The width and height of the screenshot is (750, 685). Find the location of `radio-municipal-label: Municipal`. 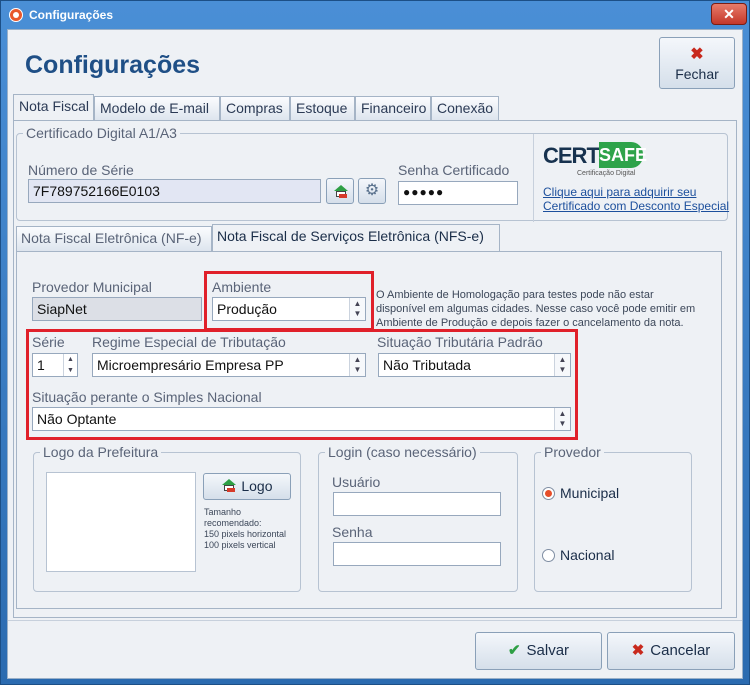

radio-municipal-label: Municipal is located at coordinates (589, 493).